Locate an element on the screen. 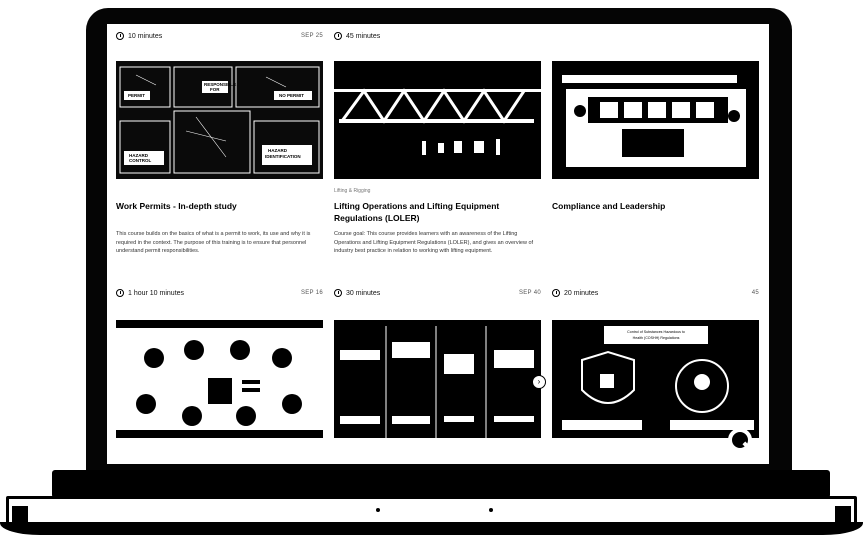 This screenshot has width=863, height=535. card-meta: 1 hour 10 minutes SEP 16 is located at coordinates (219, 293).